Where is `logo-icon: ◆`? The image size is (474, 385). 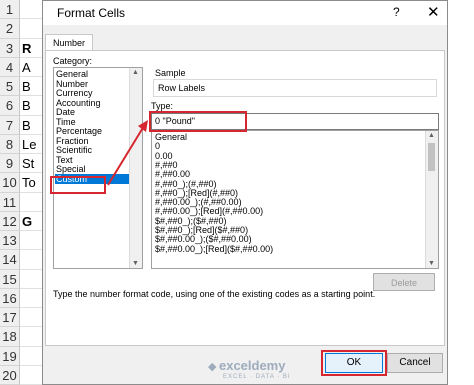
logo-icon: ◆ is located at coordinates (212, 367).